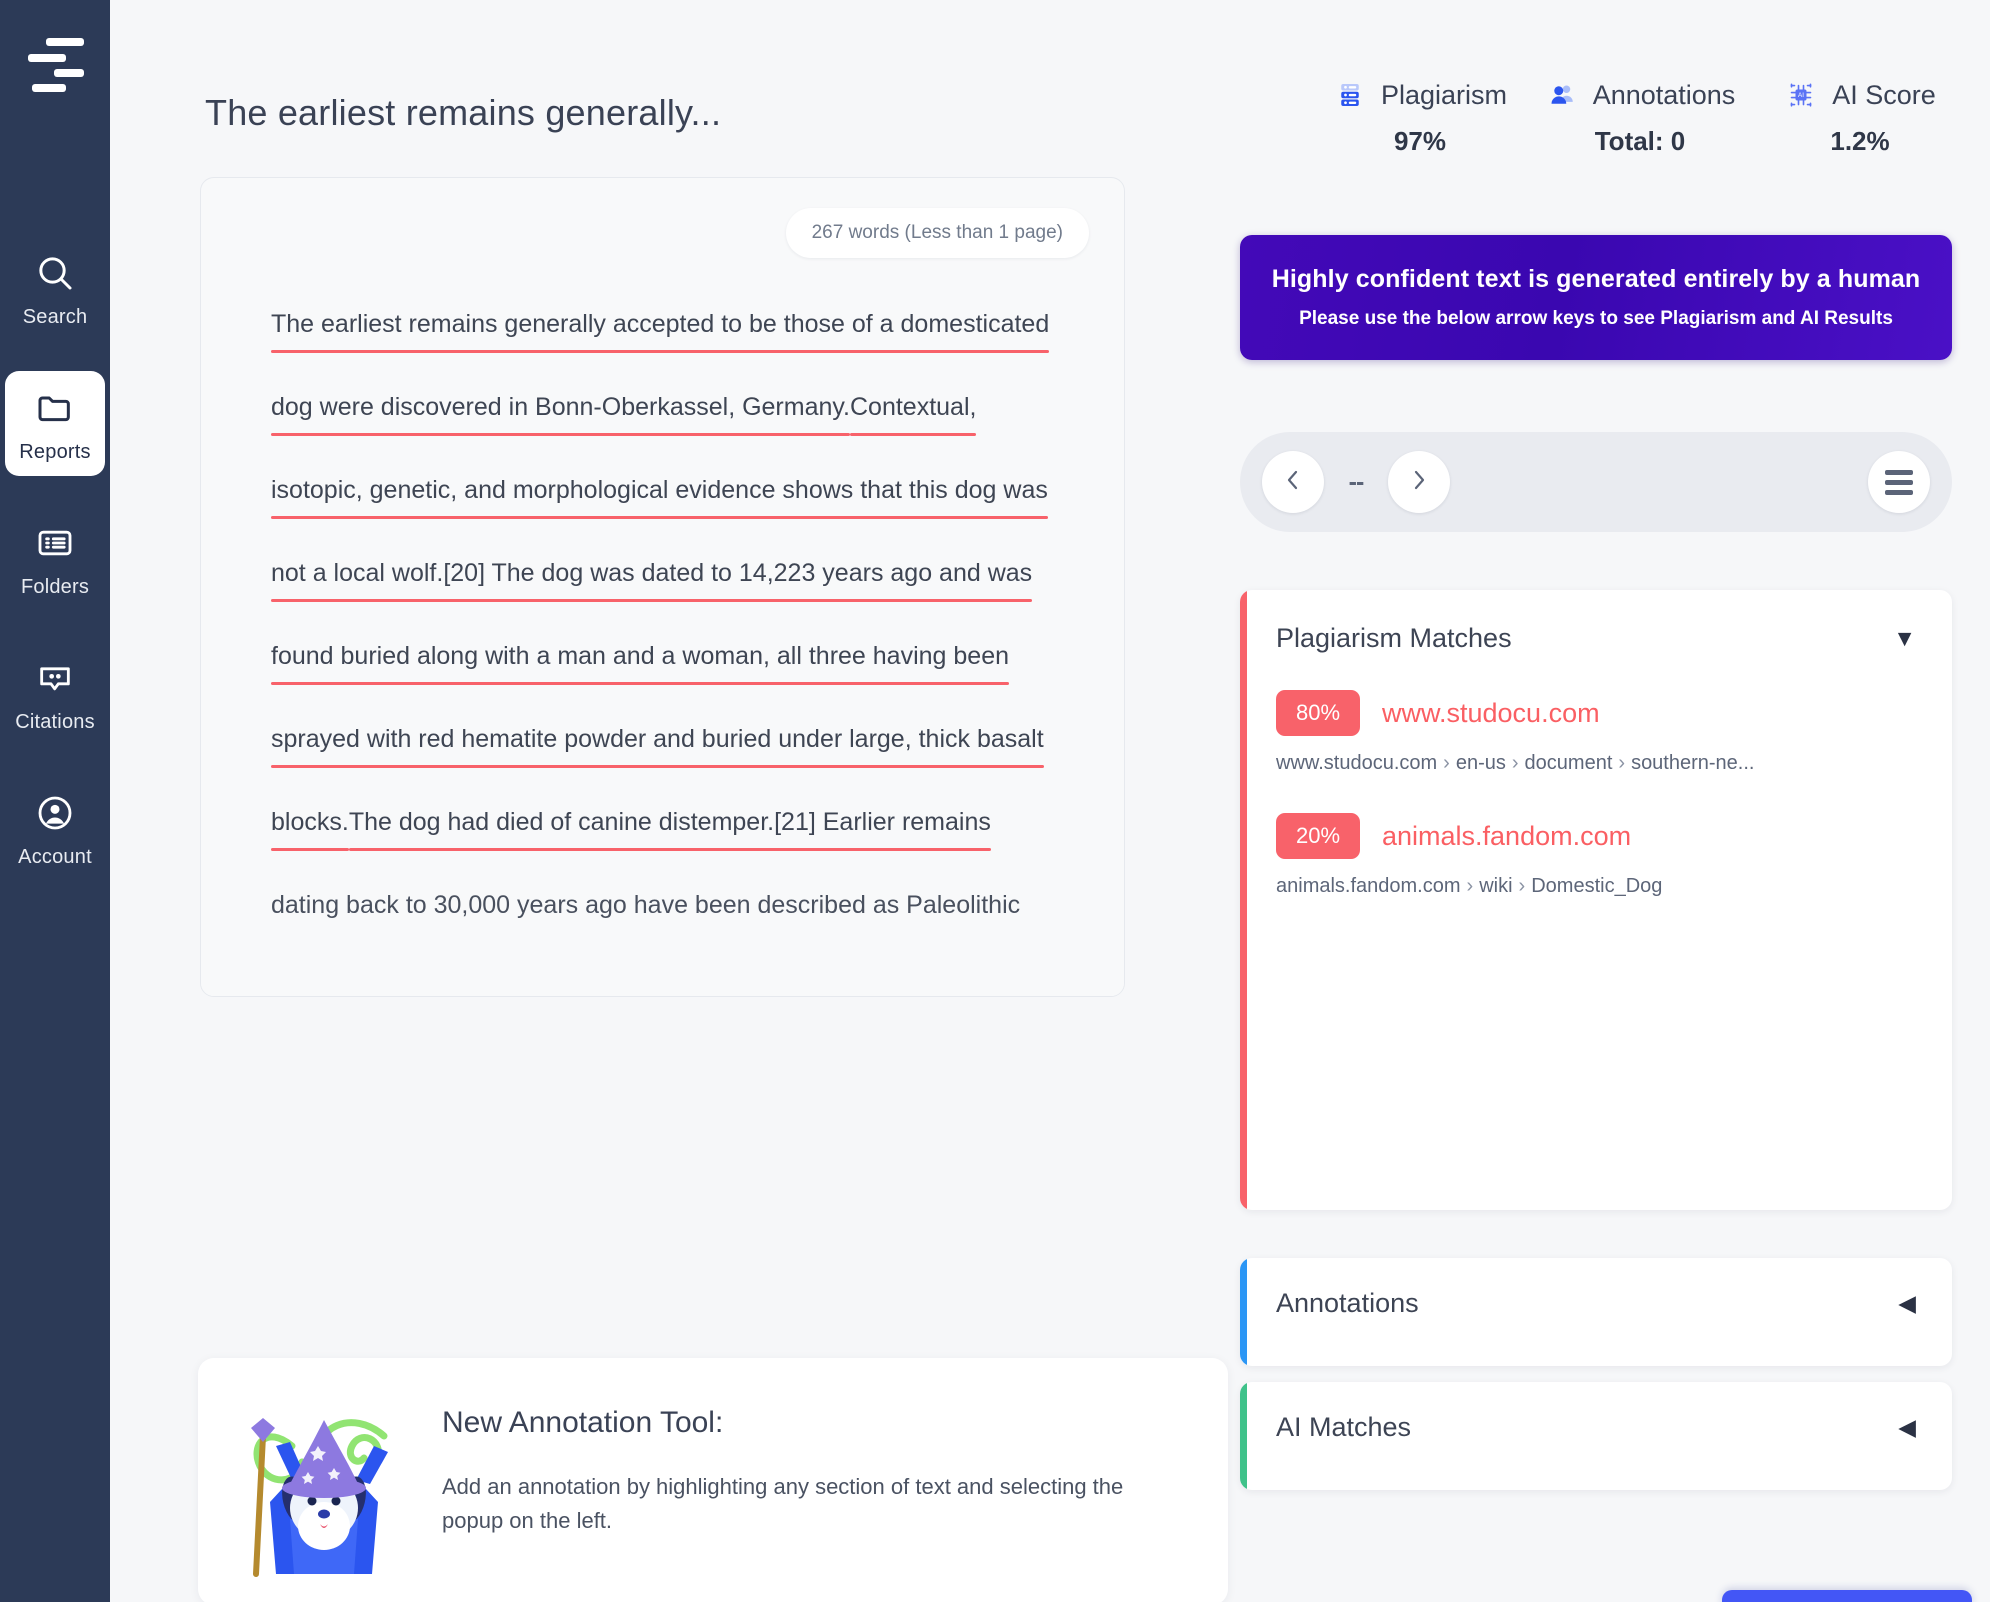 The image size is (1990, 1602). Describe the element at coordinates (1496, 886) in the screenshot. I see `breadcrumb-part: wiki` at that location.